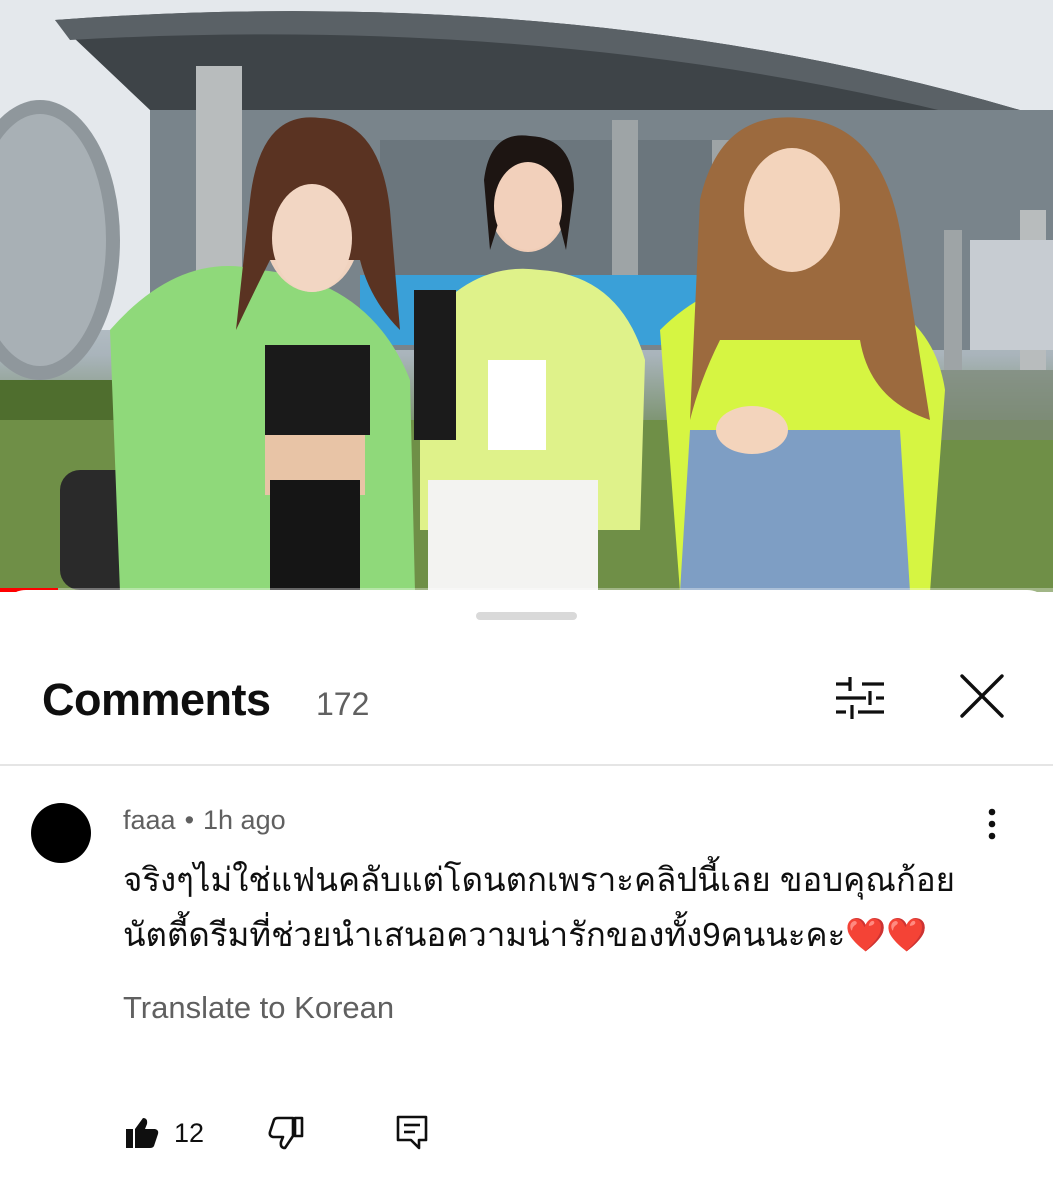 Image resolution: width=1053 pixels, height=1200 pixels. I want to click on comment-time: 1h ago, so click(244, 820).